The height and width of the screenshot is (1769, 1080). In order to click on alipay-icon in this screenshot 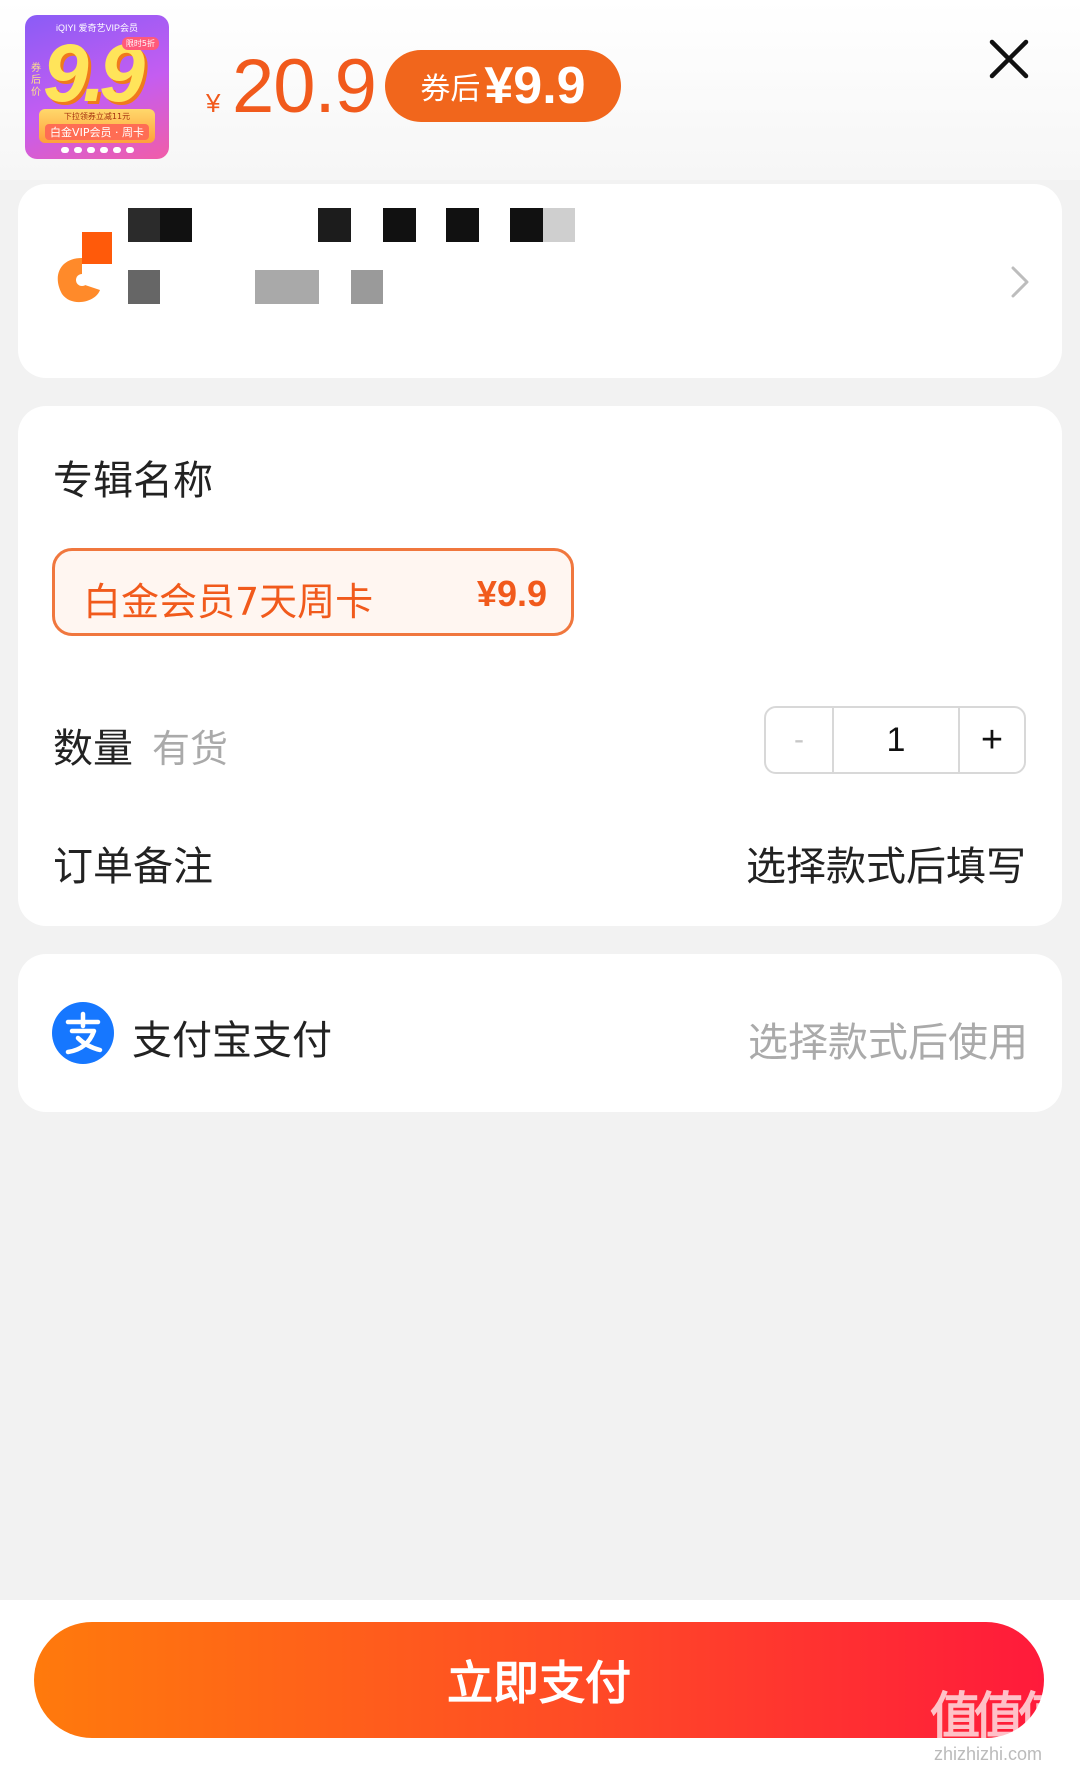, I will do `click(83, 1033)`.